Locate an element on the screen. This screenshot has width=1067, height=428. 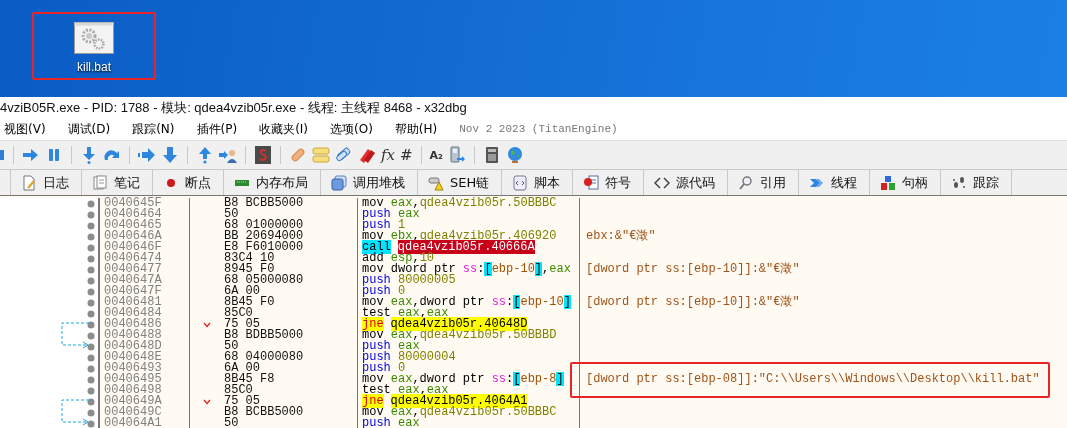
globe-icon is located at coordinates (514, 155).